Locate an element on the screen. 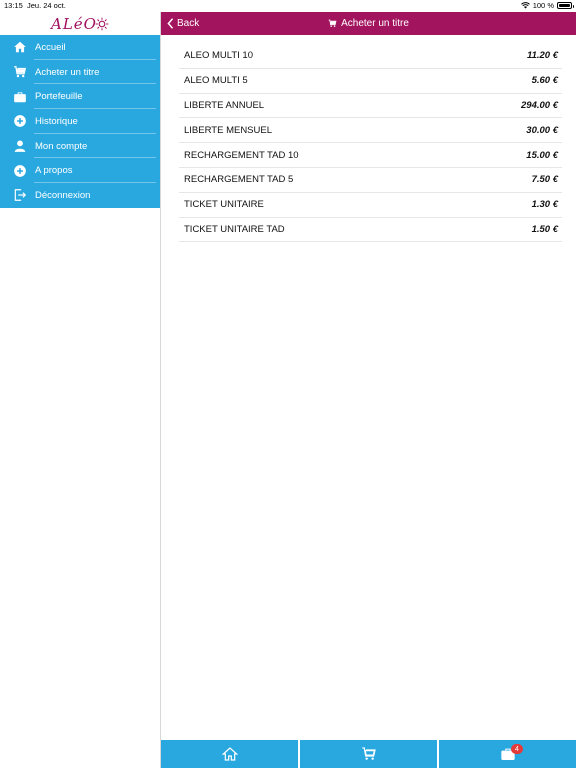 The height and width of the screenshot is (768, 576). logo: ALéO is located at coordinates (80, 24).